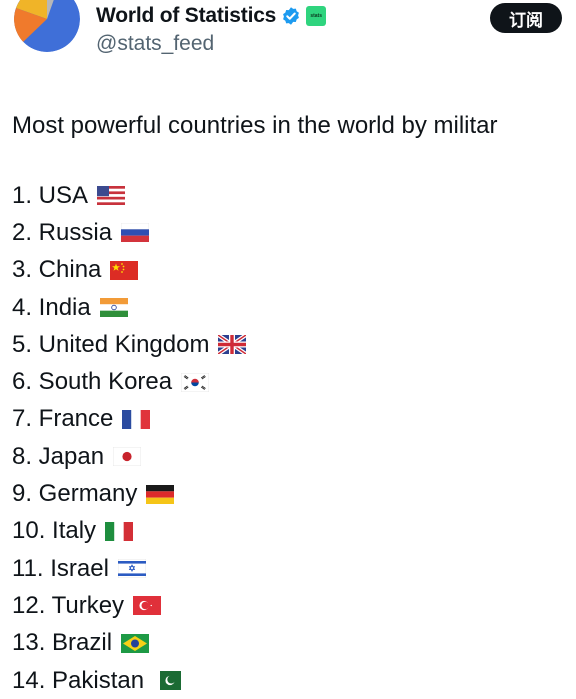 The width and height of the screenshot is (576, 699). Describe the element at coordinates (147, 606) in the screenshot. I see `turkey-flag-icon` at that location.